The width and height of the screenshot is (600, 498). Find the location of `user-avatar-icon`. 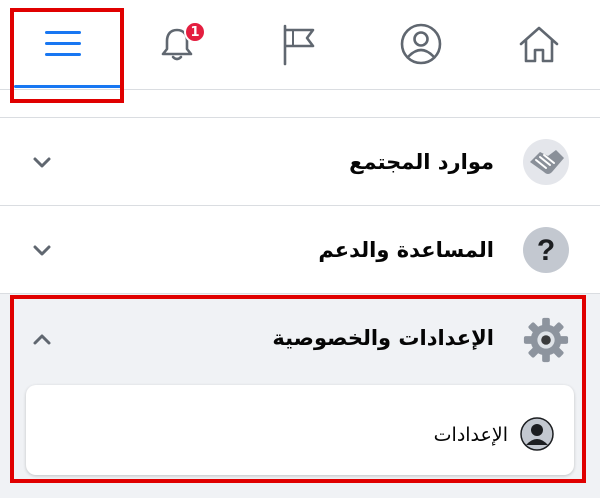

user-avatar-icon is located at coordinates (537, 434).